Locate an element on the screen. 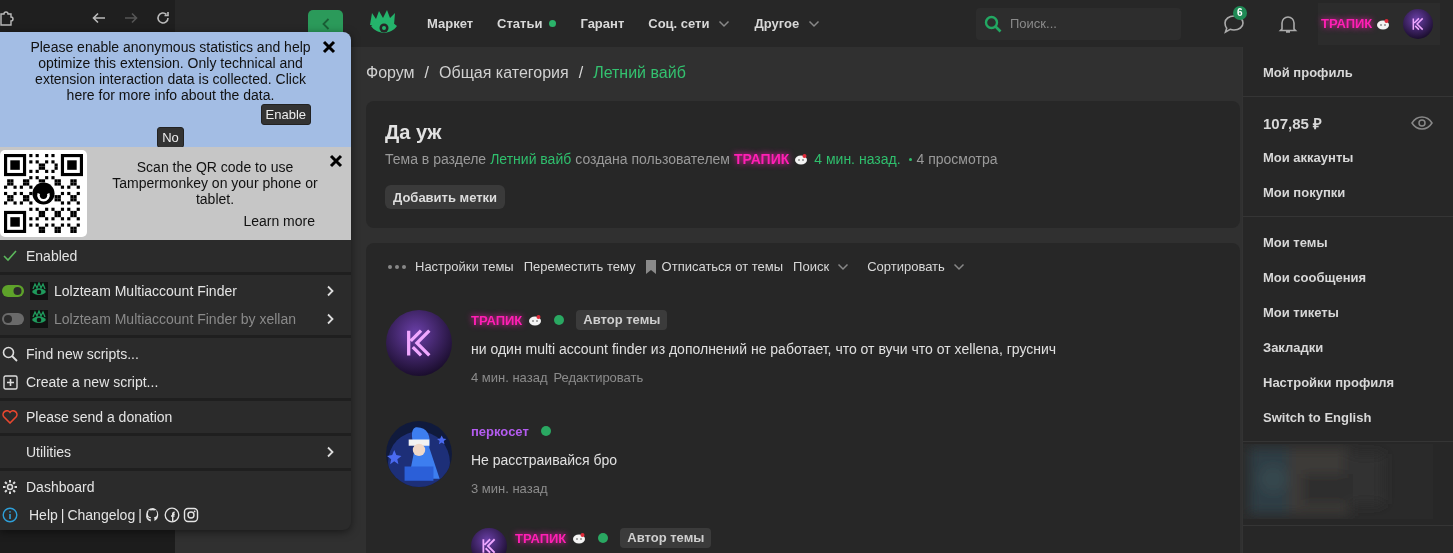 The width and height of the screenshot is (1453, 553). toolbar-link: Поиск is located at coordinates (811, 267).